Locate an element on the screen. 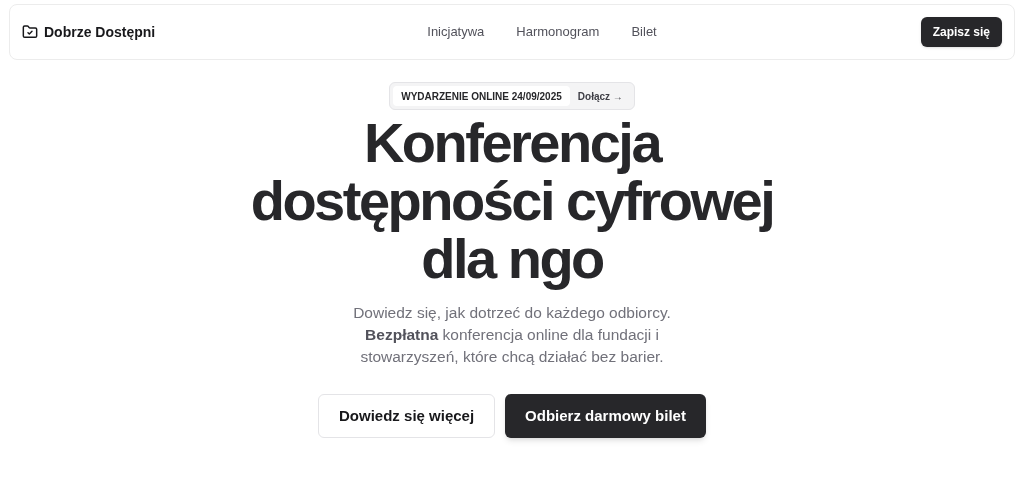  learn-more-button: Dowiedz się więcej is located at coordinates (407, 416).